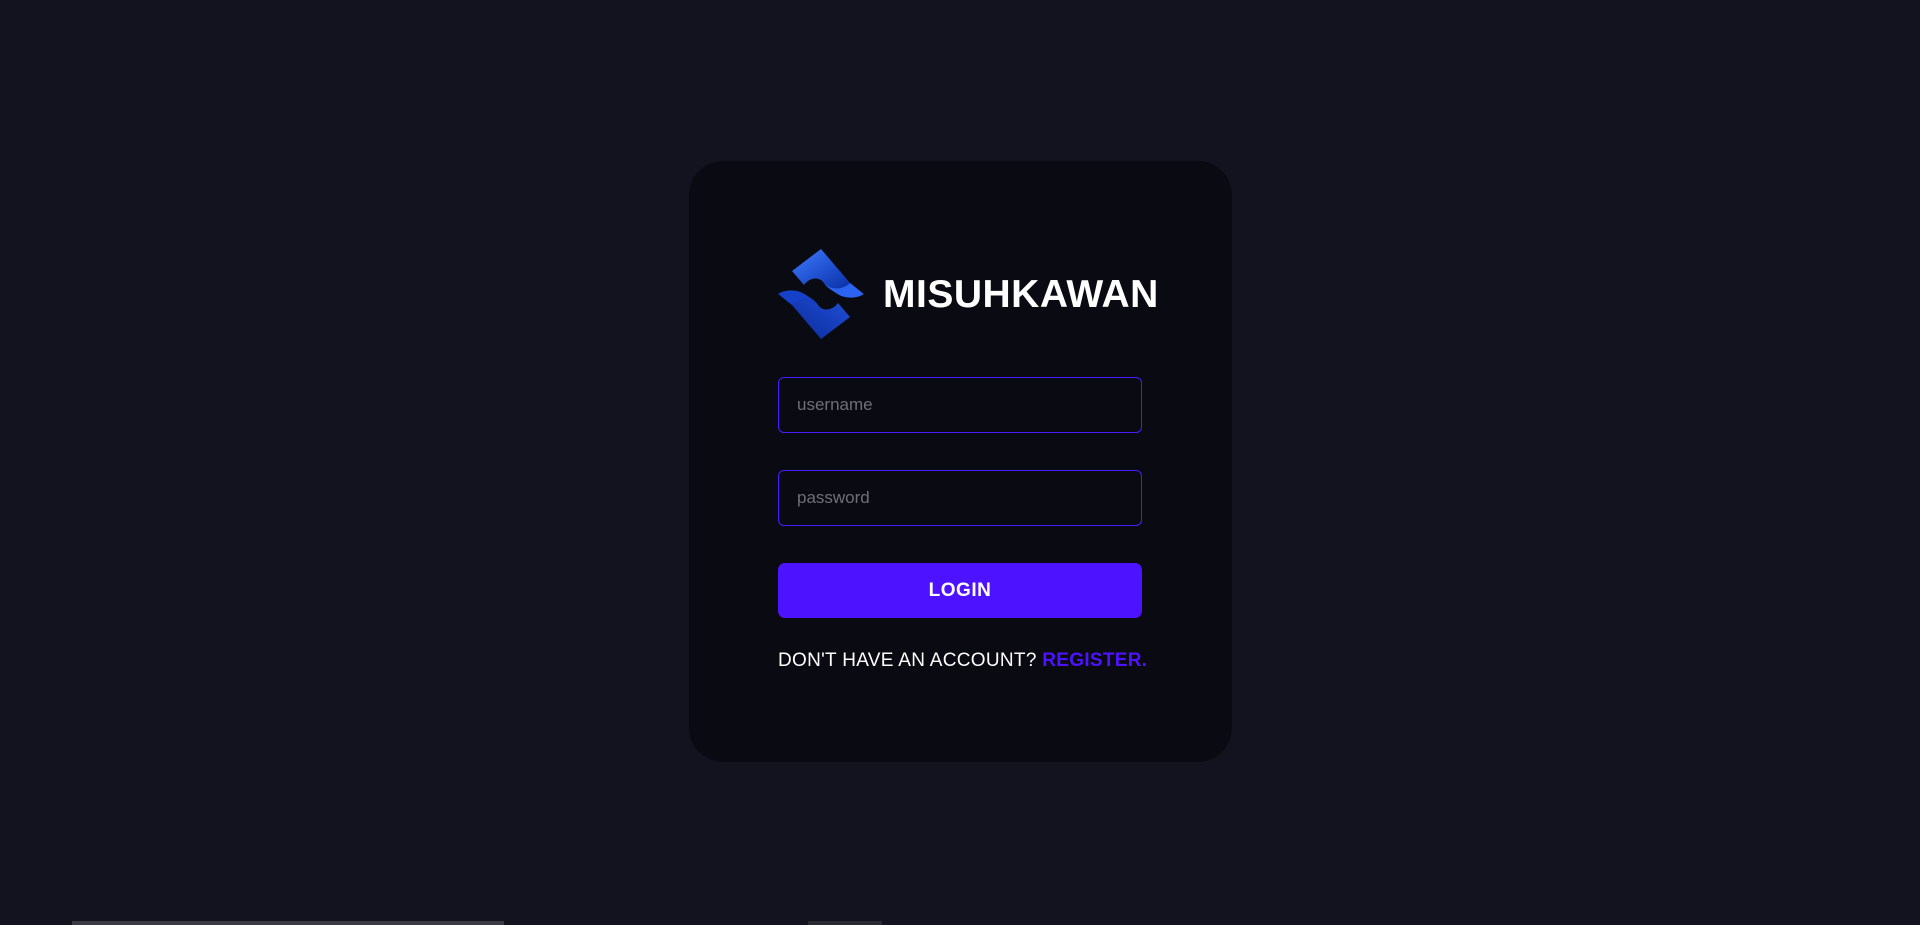  Describe the element at coordinates (1094, 660) in the screenshot. I see `register-link: REGISTER.` at that location.